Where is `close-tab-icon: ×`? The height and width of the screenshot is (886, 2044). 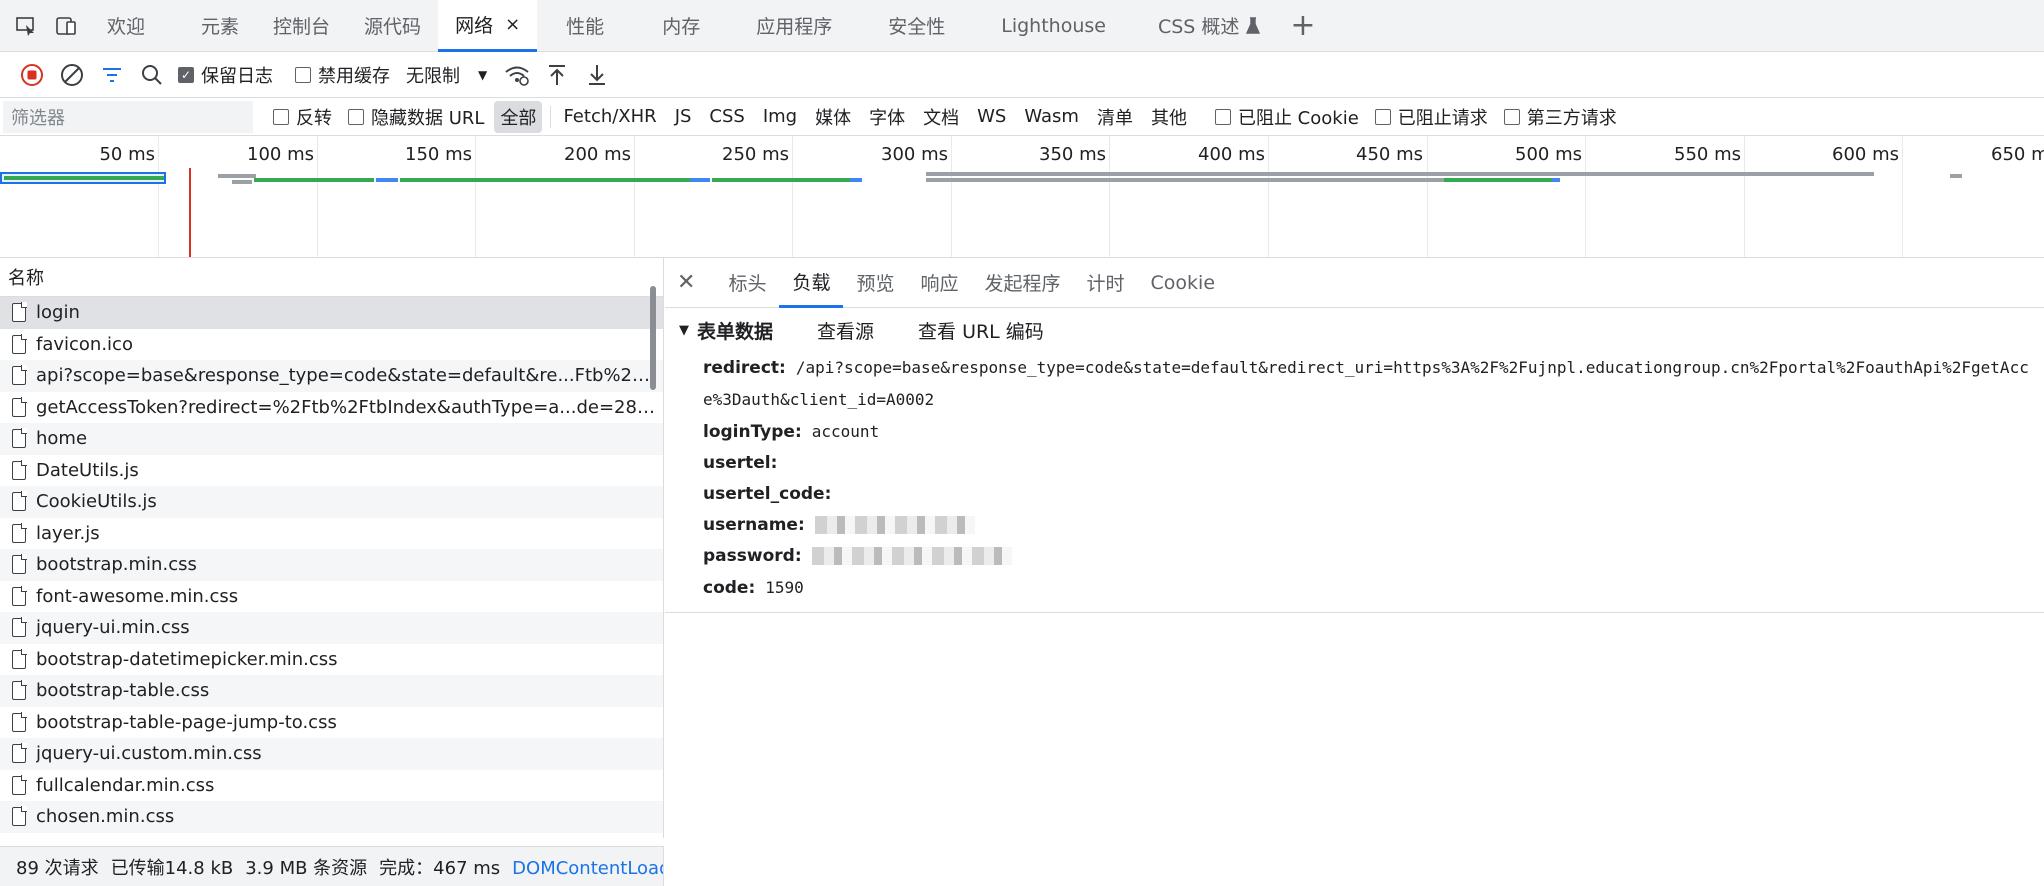 close-tab-icon: × is located at coordinates (512, 24).